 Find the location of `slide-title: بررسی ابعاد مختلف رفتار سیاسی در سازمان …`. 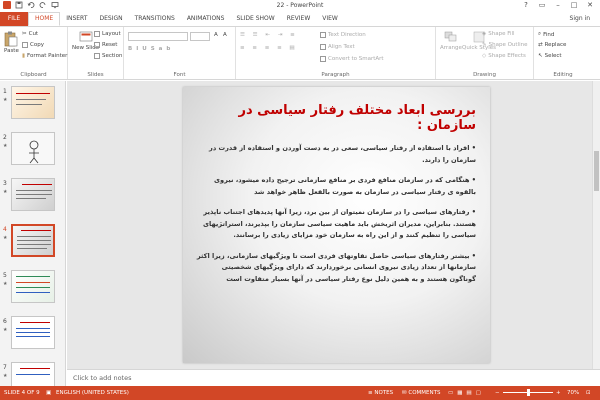

slide-title: بررسی ابعاد مختلف رفتار سیاسی در سازمان … is located at coordinates (336, 118).